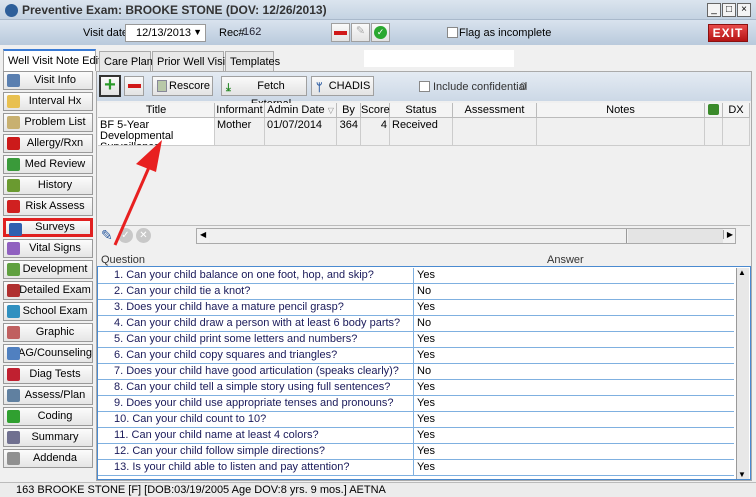  I want to click on sidebar-item-ag-counseling: AG/Counseling, so click(48, 353).